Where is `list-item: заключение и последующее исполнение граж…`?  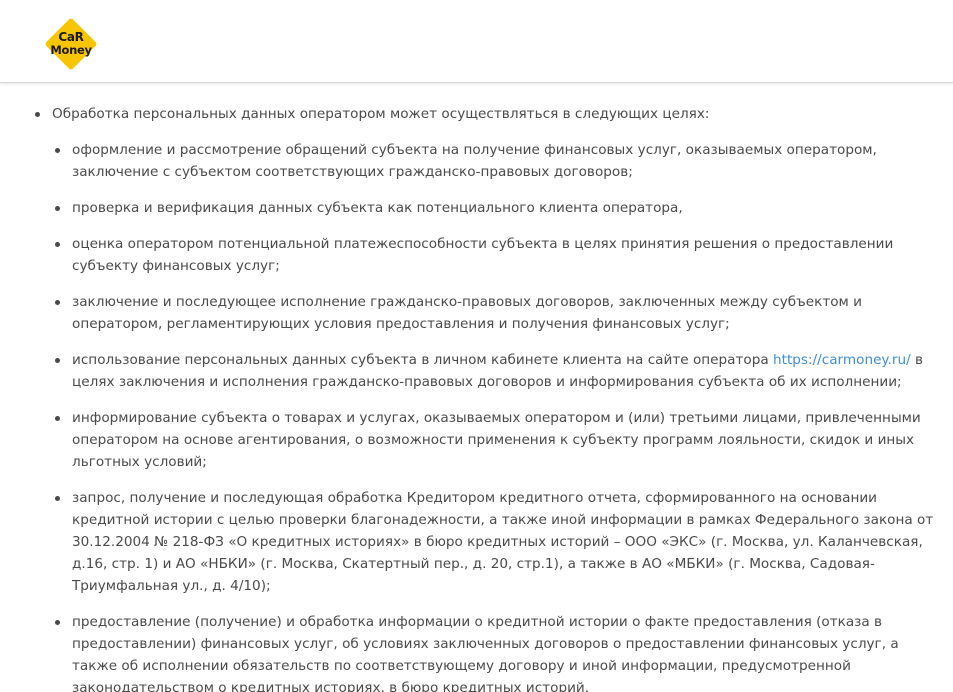
list-item: заключение и последующее исполнение граж… is located at coordinates (497, 313).